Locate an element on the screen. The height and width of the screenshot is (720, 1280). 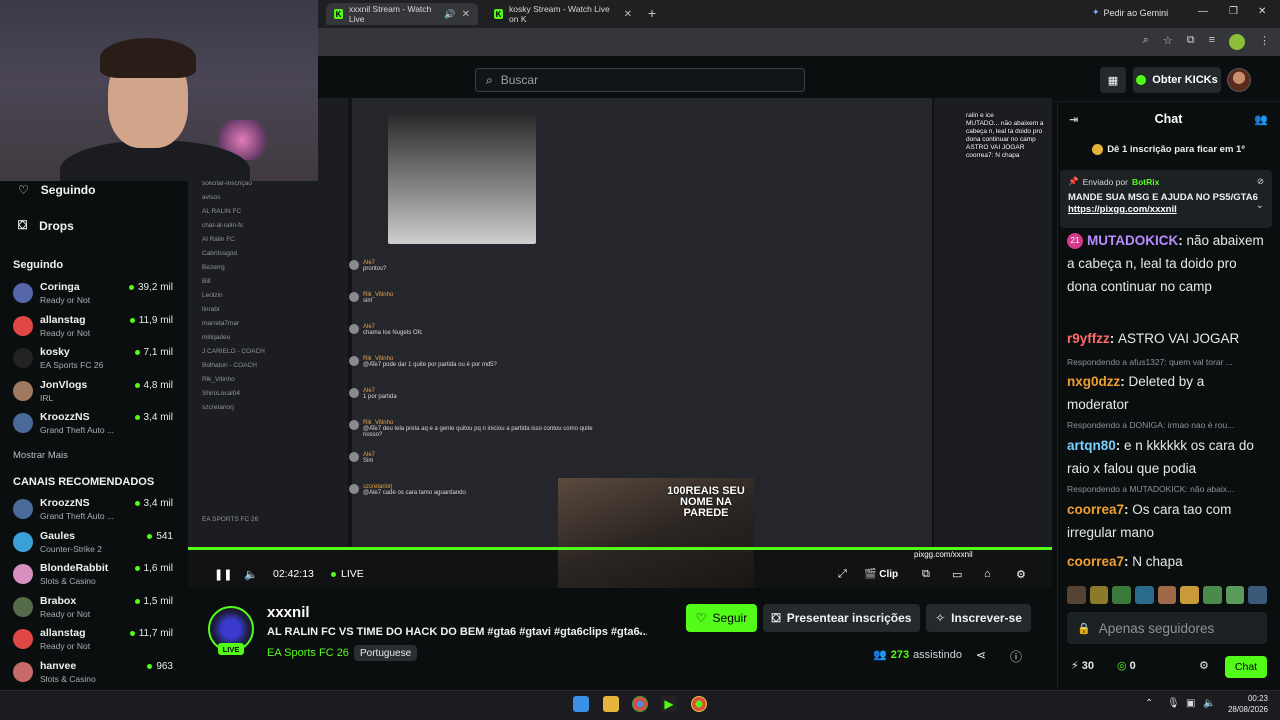
follow-button: ♡ Seguir is located at coordinates (721, 618).